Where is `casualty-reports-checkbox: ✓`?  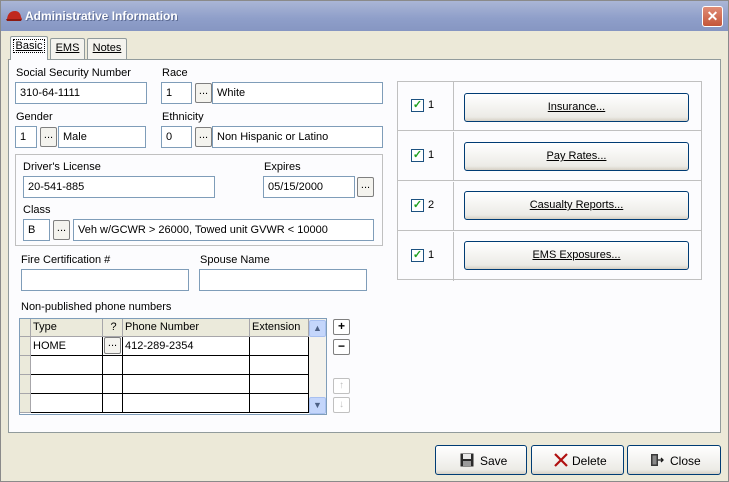
casualty-reports-checkbox: ✓ is located at coordinates (417, 205).